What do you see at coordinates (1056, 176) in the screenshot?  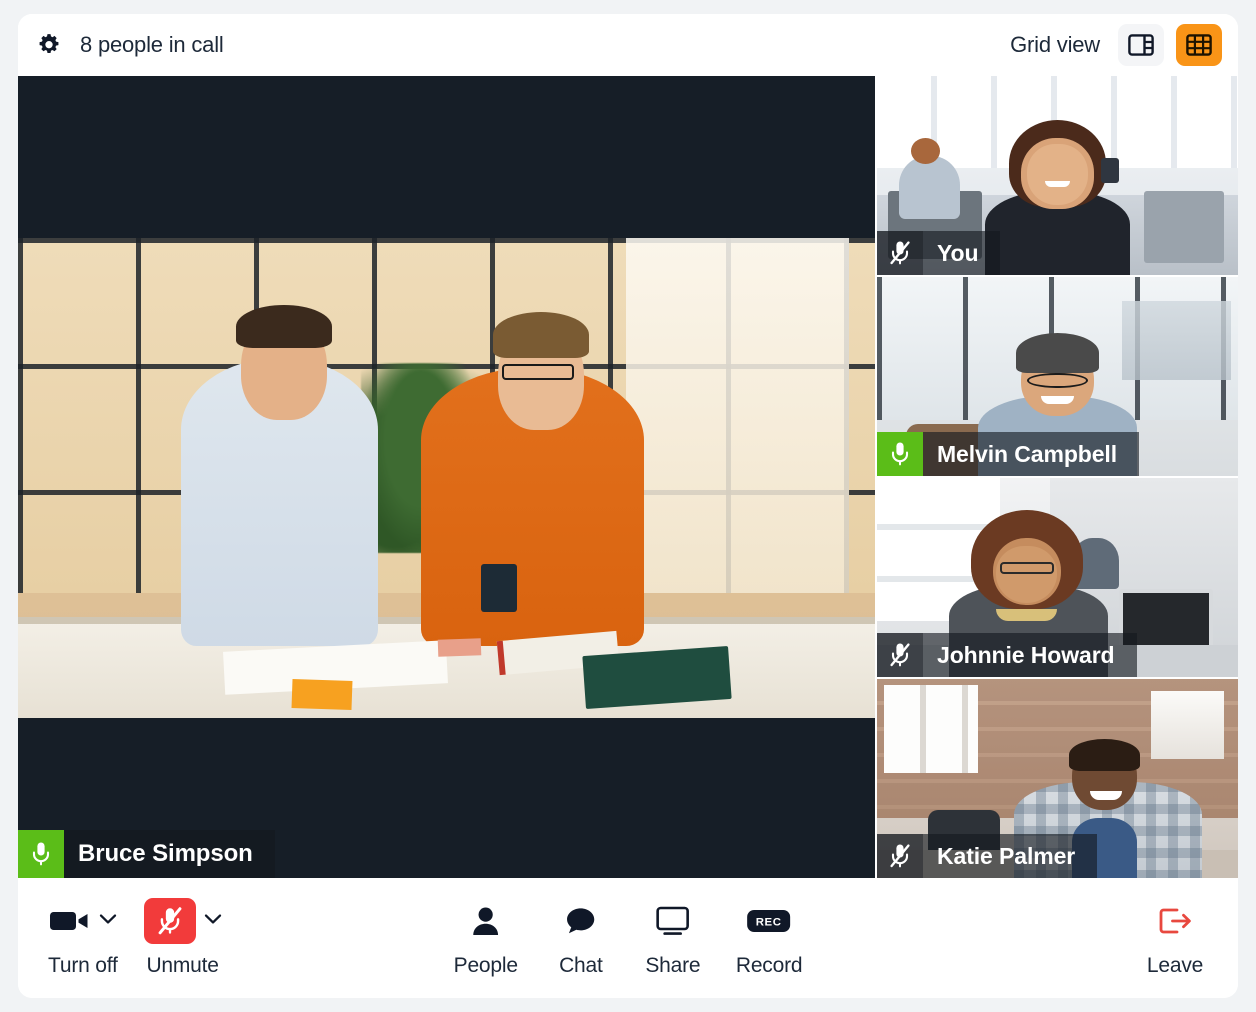 I see `participant-tile-you: You` at bounding box center [1056, 176].